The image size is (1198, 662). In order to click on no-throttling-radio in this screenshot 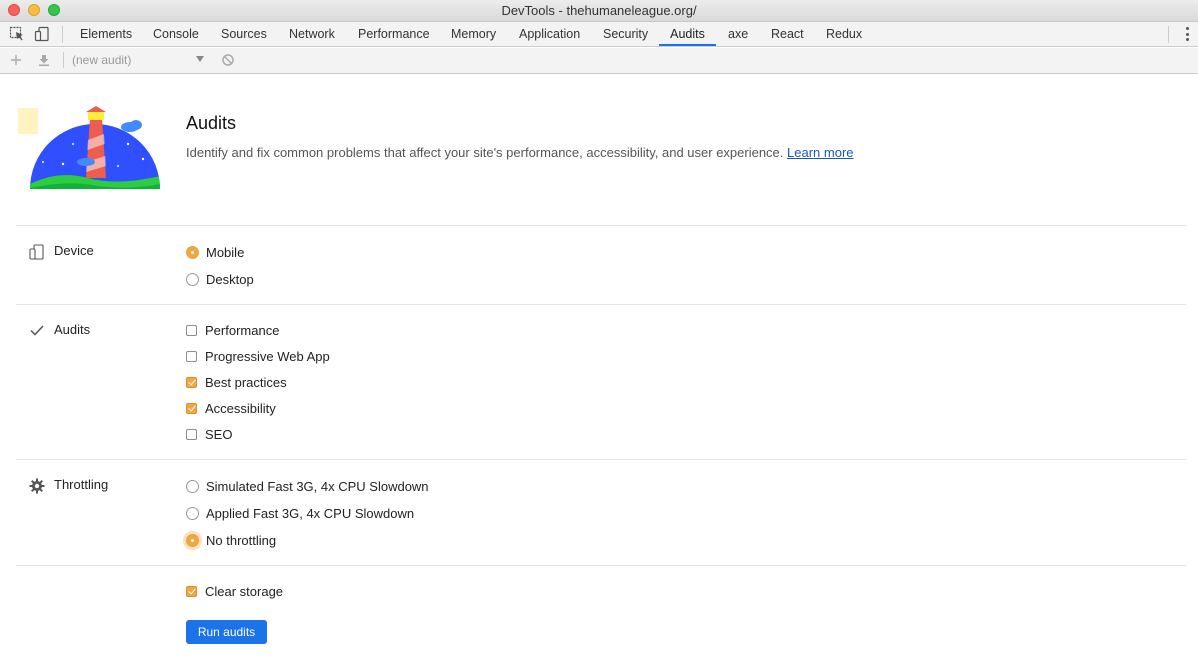, I will do `click(192, 540)`.